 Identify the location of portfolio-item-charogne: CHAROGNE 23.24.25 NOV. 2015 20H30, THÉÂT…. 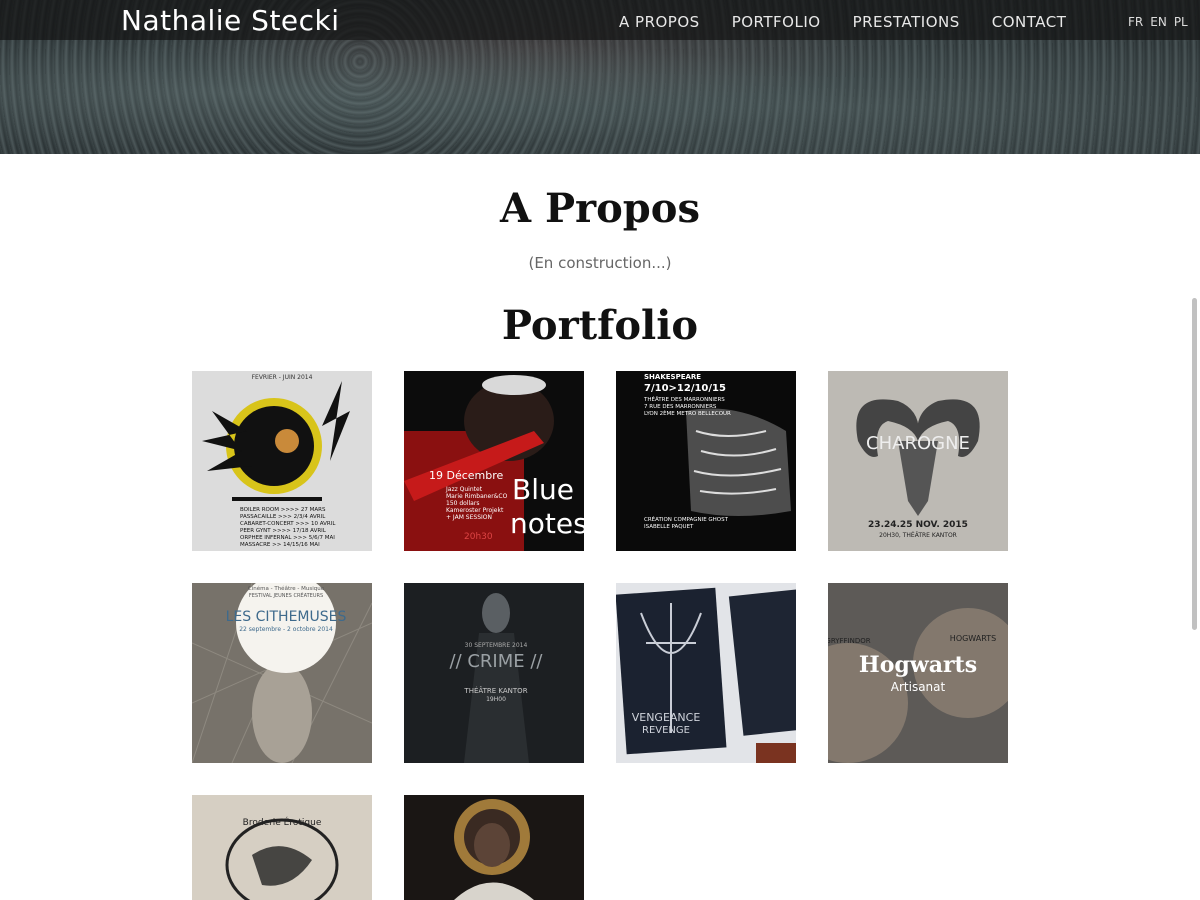
(918, 461).